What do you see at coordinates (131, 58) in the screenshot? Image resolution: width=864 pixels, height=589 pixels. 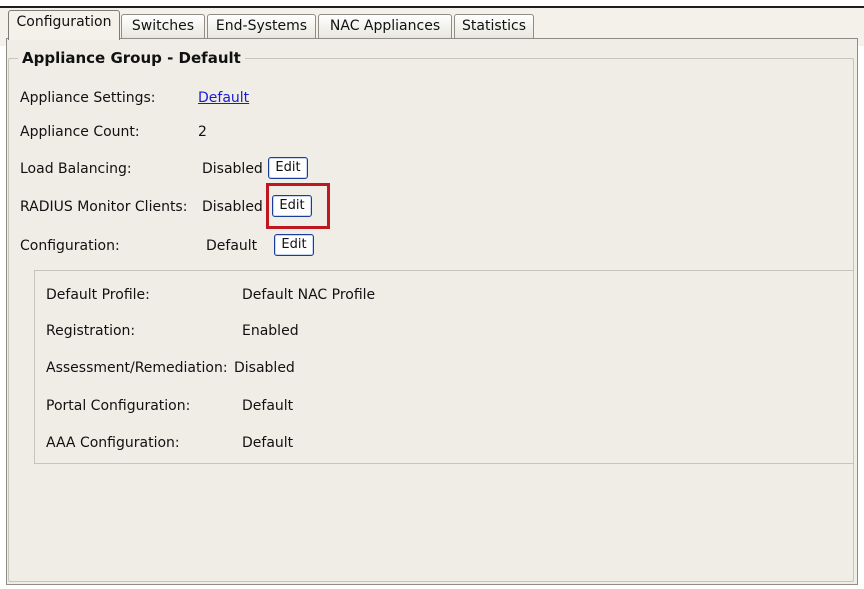 I see `group-title: Appliance Group - Default` at bounding box center [131, 58].